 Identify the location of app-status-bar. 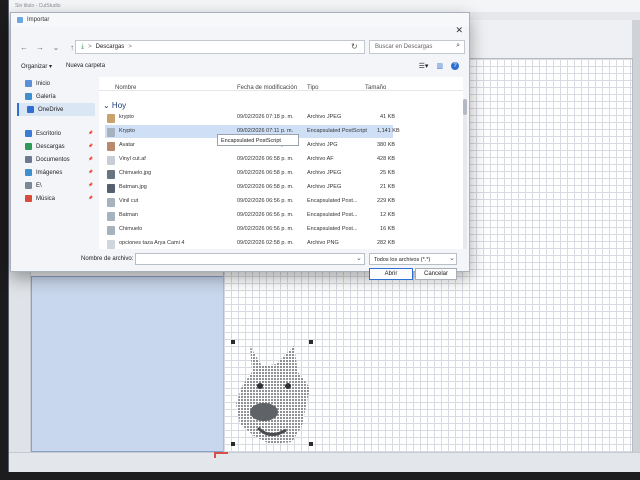
(324, 462).